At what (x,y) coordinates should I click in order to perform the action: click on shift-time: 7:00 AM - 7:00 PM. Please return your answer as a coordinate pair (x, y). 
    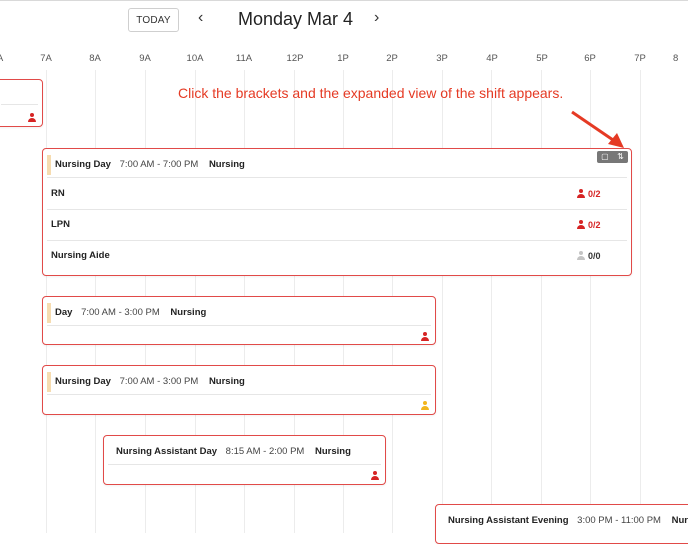
    Looking at the image, I should click on (159, 164).